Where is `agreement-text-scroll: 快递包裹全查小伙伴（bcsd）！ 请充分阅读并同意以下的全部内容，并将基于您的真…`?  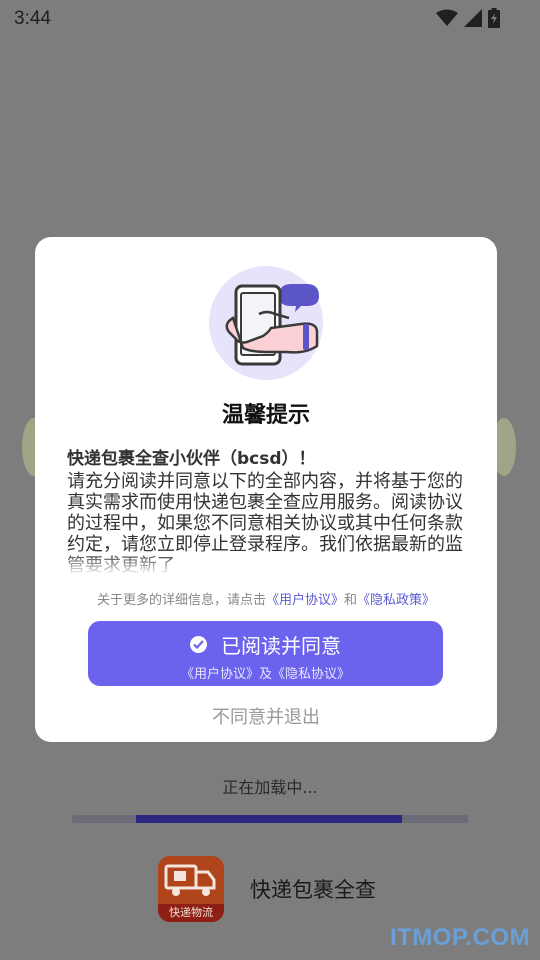
agreement-text-scroll: 快递包裹全查小伙伴（bcsd）！ 请充分阅读并同意以下的全部内容，并将基于您的真… is located at coordinates (267, 511).